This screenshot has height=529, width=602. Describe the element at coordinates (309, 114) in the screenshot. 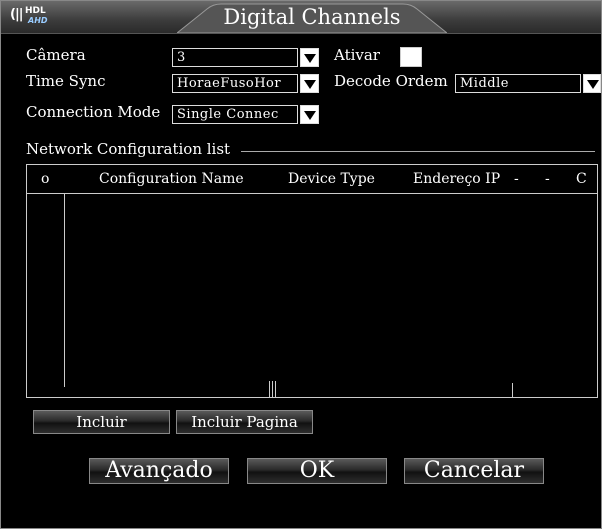

I see `connection-mode-dropdown-arrow-icon` at that location.